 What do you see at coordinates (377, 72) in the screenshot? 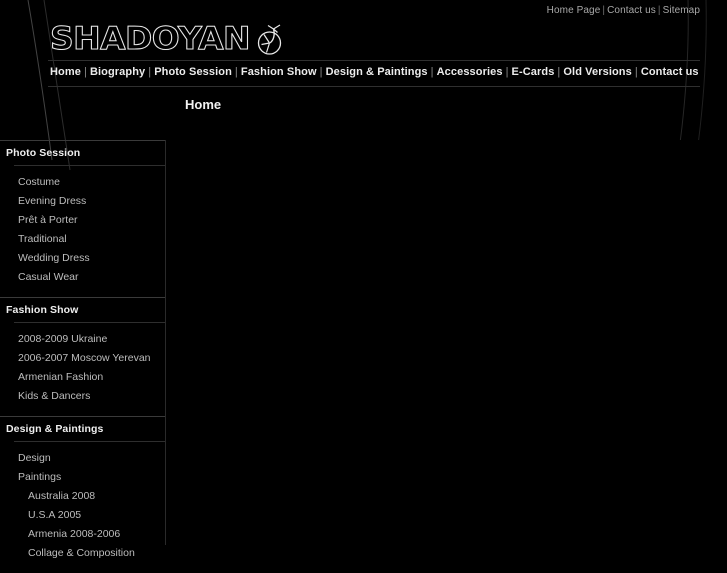
I see `nav-item-design-paintings: Design & Paintings` at bounding box center [377, 72].